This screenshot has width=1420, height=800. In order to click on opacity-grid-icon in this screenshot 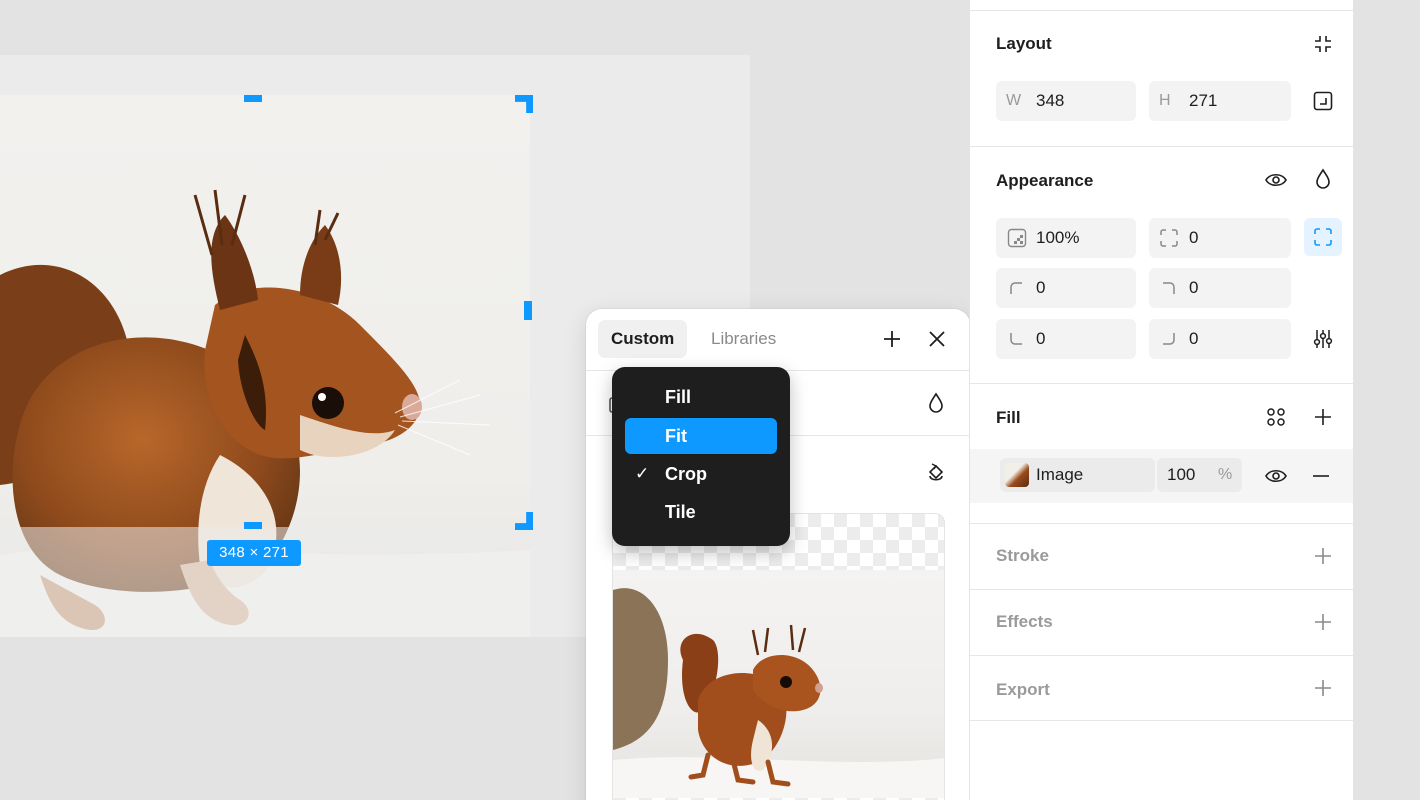, I will do `click(1017, 238)`.